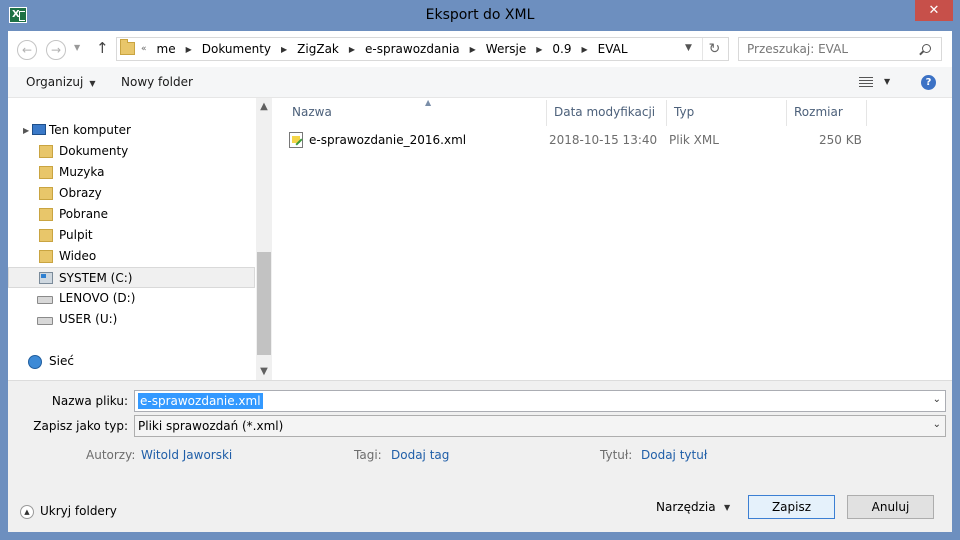 The width and height of the screenshot is (960, 540). I want to click on view-details-icon, so click(866, 82).